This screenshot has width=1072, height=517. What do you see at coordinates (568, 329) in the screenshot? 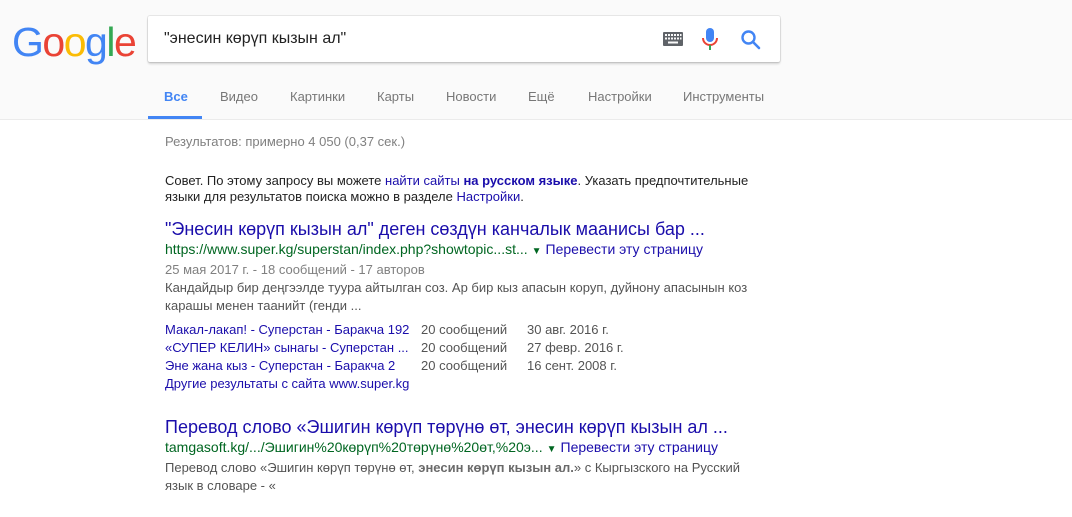
I see `sitelink-date: 30 авг. 2016 г.` at bounding box center [568, 329].